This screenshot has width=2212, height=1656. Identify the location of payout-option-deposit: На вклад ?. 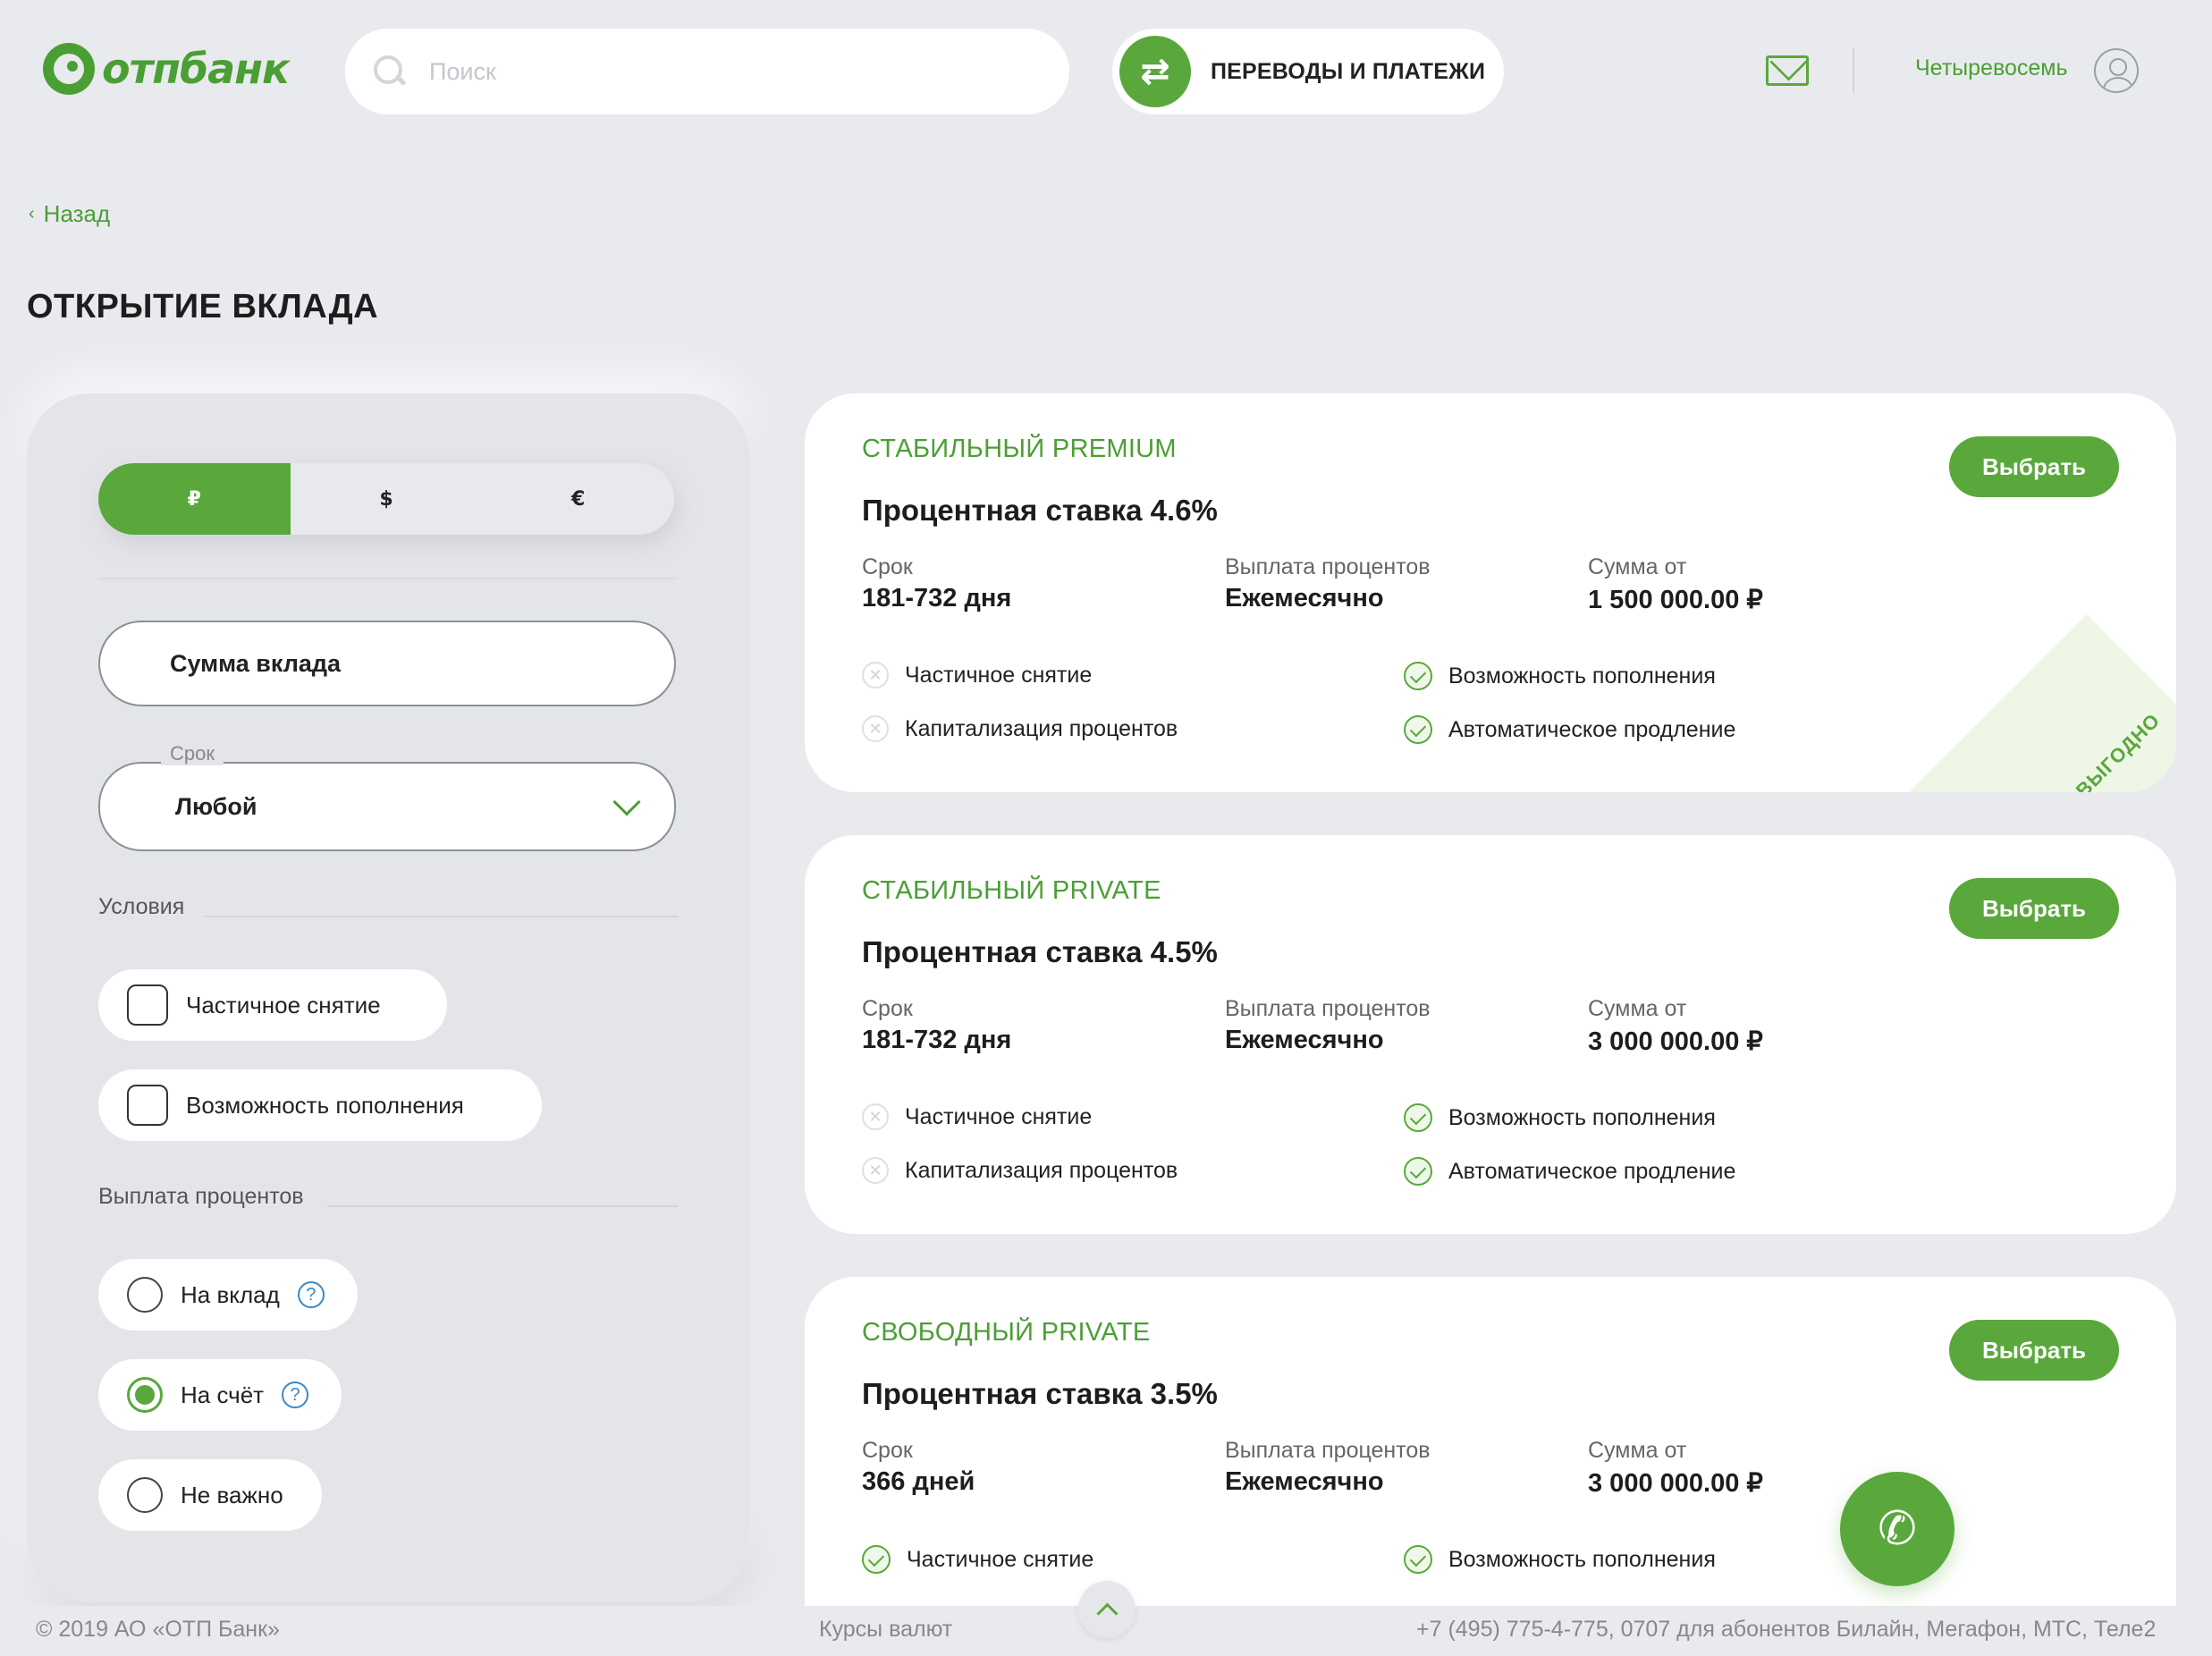
(228, 1295).